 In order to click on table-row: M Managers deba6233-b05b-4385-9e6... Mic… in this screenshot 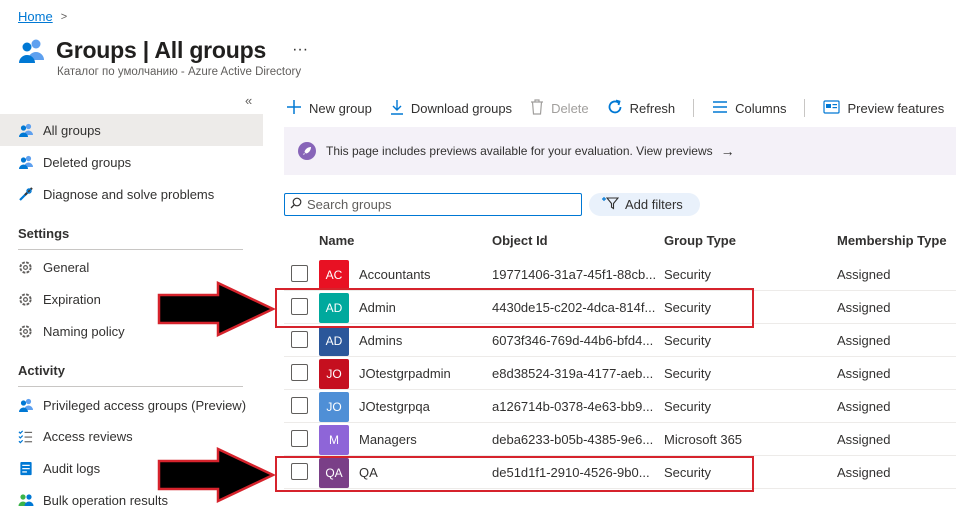, I will do `click(620, 439)`.